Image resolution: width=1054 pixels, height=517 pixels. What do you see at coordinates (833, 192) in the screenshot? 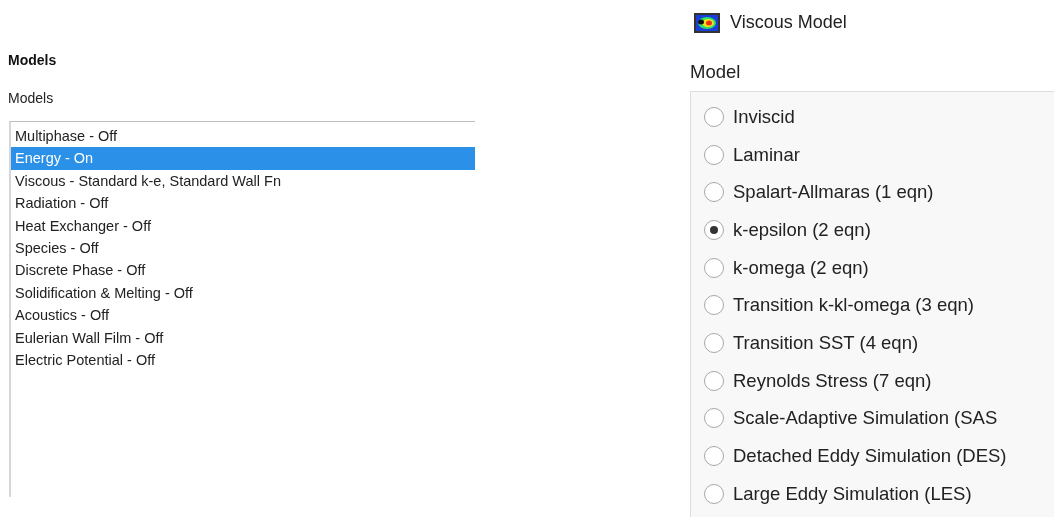
I see `option-label: Spalart-Allmaras (1 eqn)` at bounding box center [833, 192].